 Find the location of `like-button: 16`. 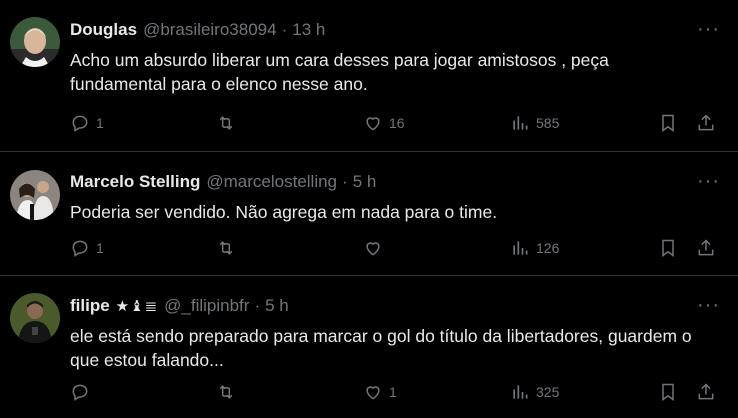

like-button: 16 is located at coordinates (384, 123).